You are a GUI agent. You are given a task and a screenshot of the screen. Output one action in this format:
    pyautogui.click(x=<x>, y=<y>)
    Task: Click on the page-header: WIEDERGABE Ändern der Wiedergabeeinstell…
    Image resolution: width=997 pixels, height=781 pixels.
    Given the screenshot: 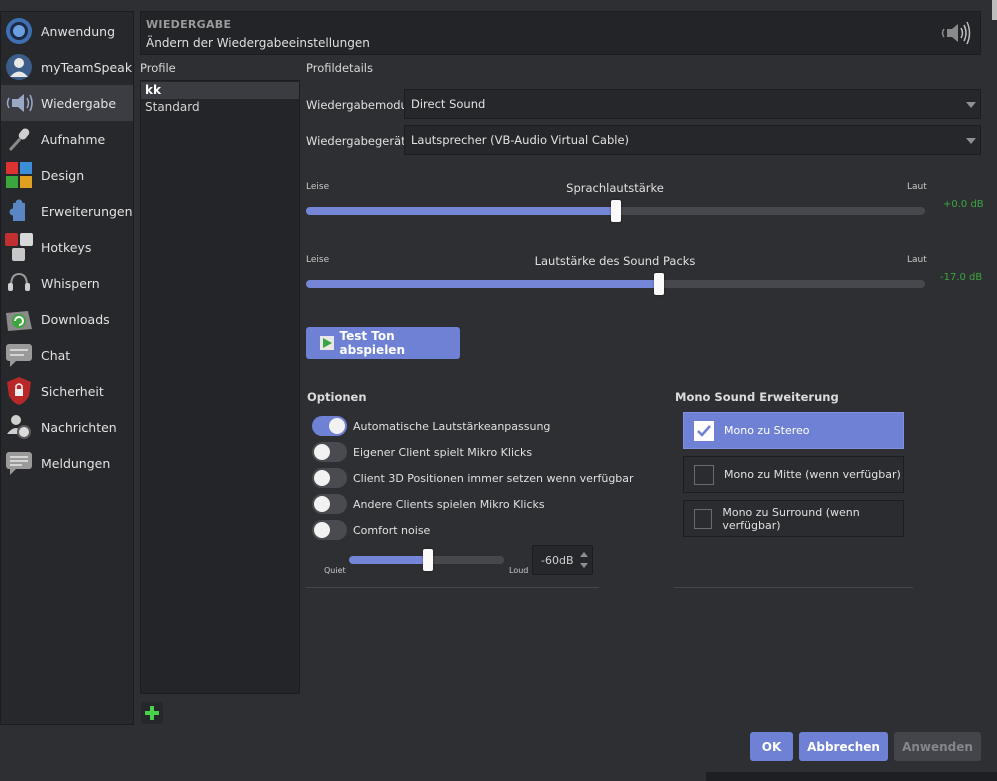 What is the action you would take?
    pyautogui.click(x=560, y=33)
    